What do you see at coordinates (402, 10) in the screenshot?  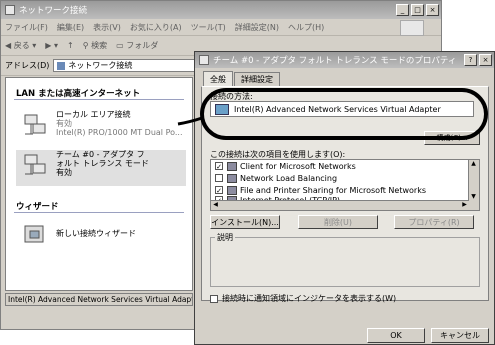 I see `minimize-button: _` at bounding box center [402, 10].